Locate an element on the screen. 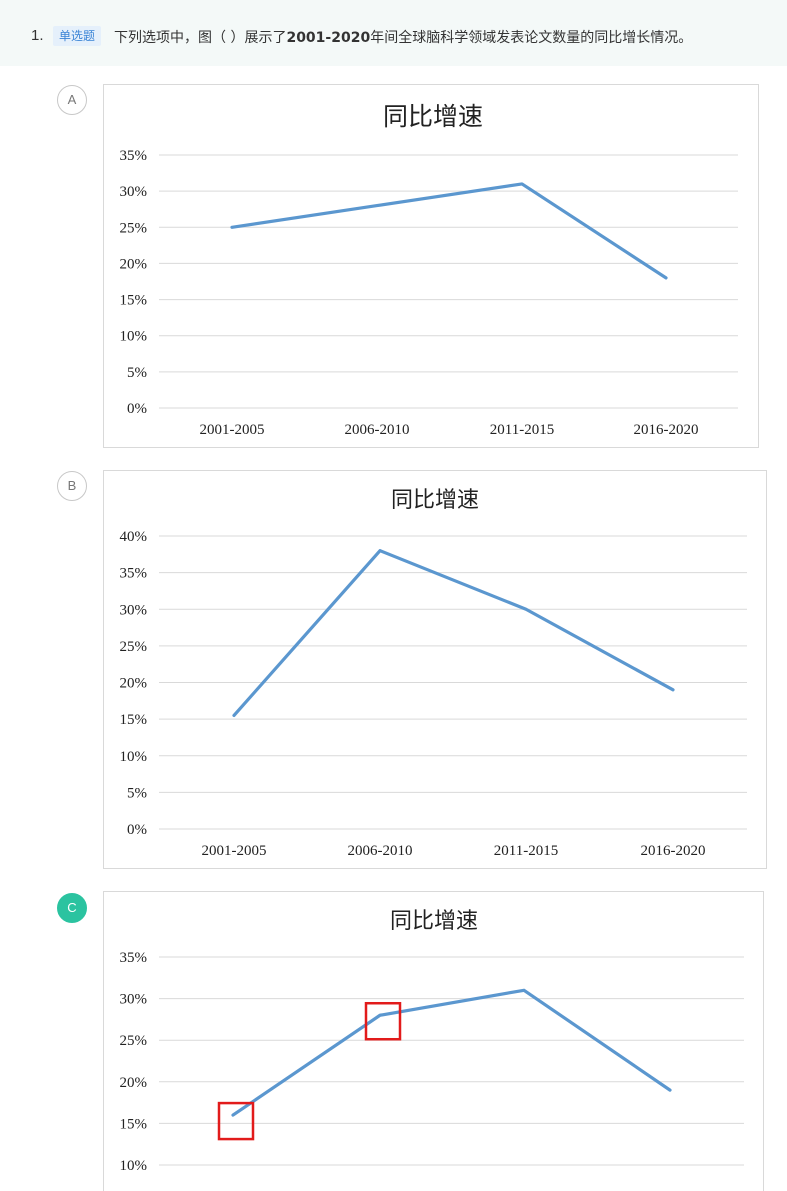  question-type-badge: 单选题 is located at coordinates (77, 36).